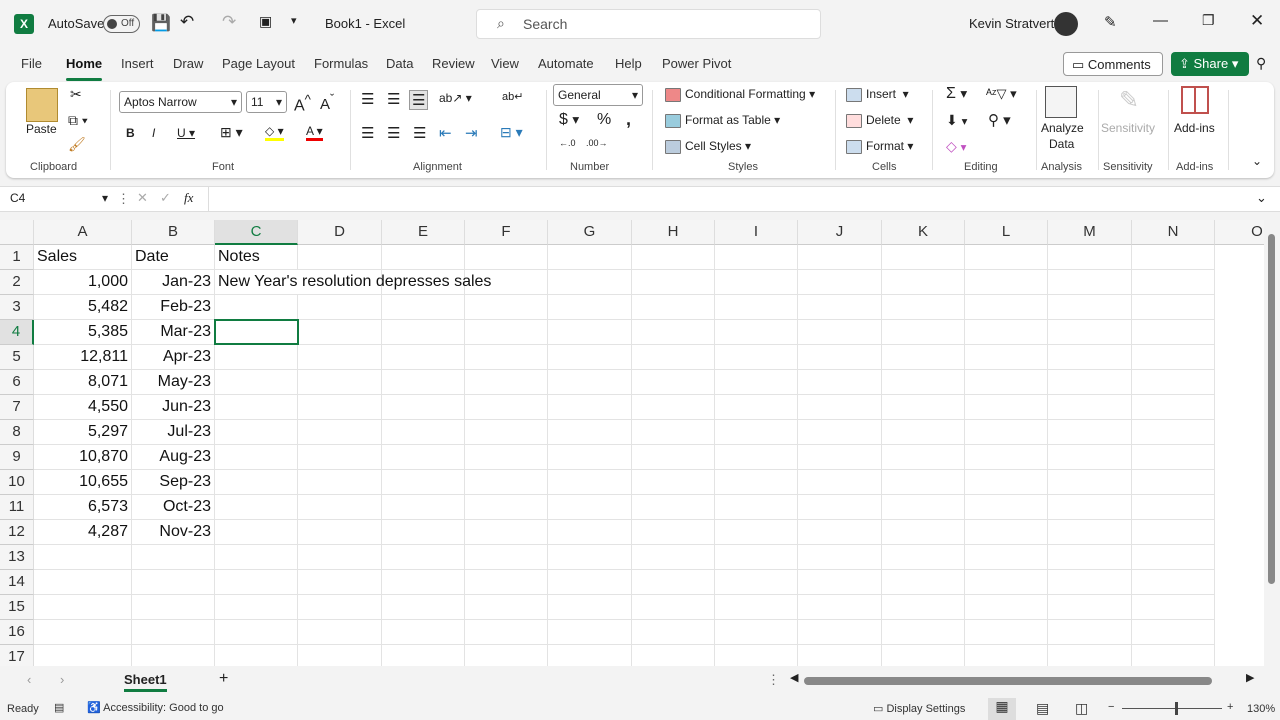 The height and width of the screenshot is (720, 1280). Describe the element at coordinates (173, 332) in the screenshot. I see `cell-b4: Mar-23` at that location.